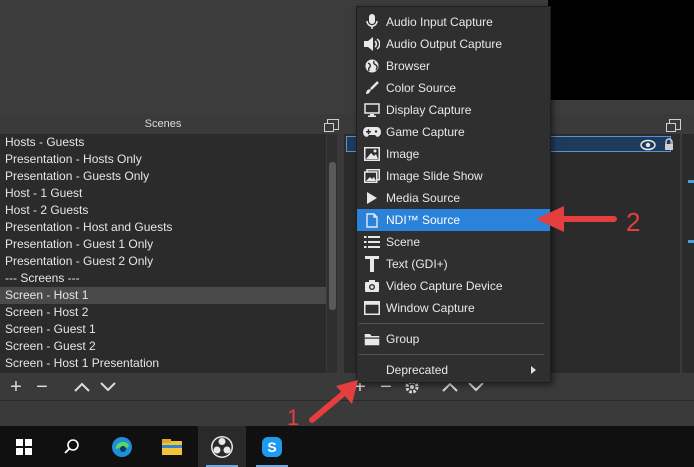  What do you see at coordinates (24, 446) in the screenshot?
I see `windows-start-icon` at bounding box center [24, 446].